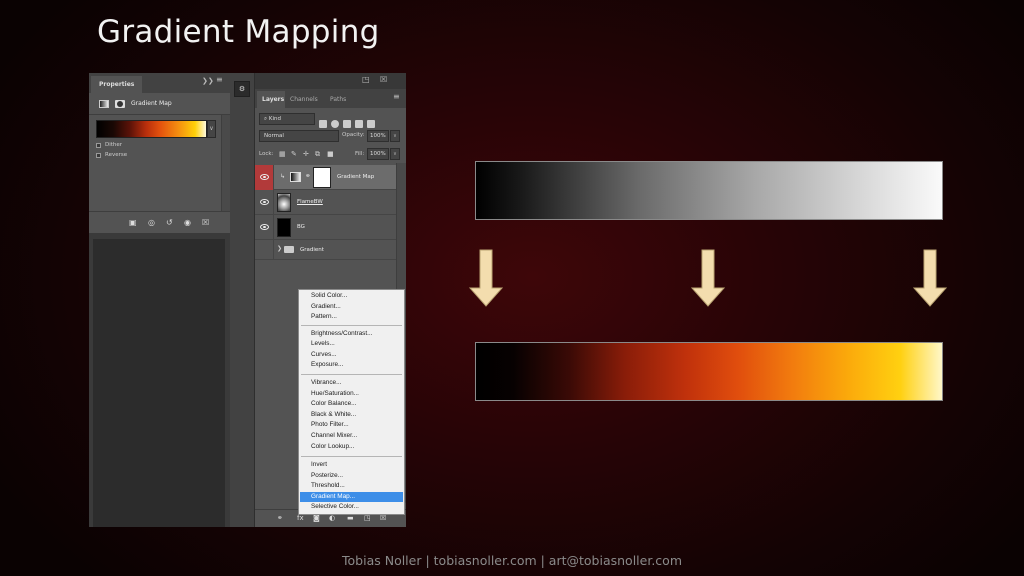 This screenshot has height=576, width=1024. Describe the element at coordinates (330, 81) in the screenshot. I see `layers-top-strip: ◳ ☒` at that location.